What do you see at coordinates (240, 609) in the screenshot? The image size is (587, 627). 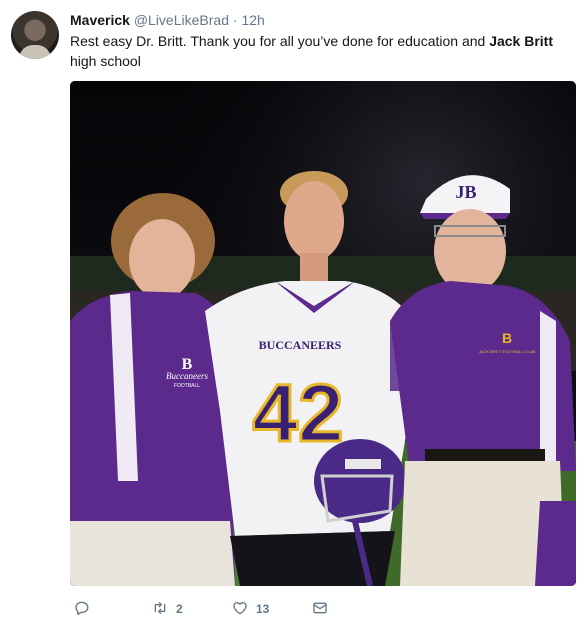 I see `like-icon` at bounding box center [240, 609].